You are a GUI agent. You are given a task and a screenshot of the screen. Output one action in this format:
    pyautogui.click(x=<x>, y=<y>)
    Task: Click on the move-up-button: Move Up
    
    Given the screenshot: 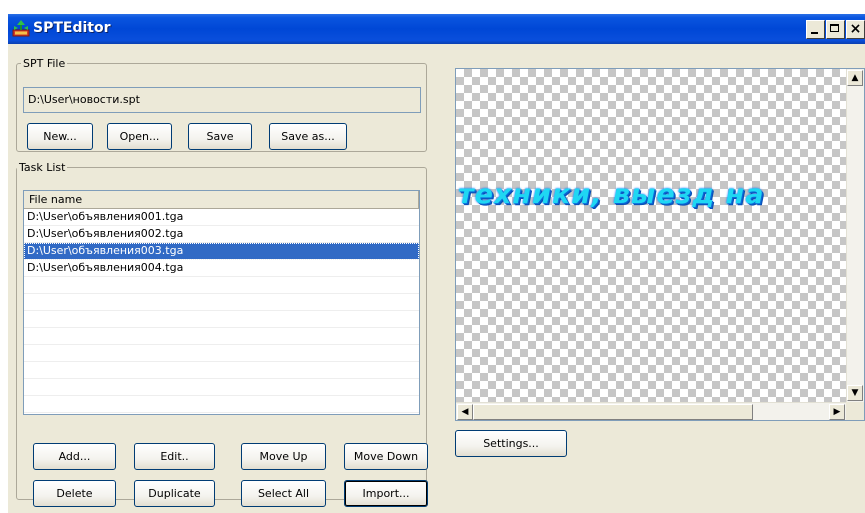 What is the action you would take?
    pyautogui.click(x=283, y=456)
    